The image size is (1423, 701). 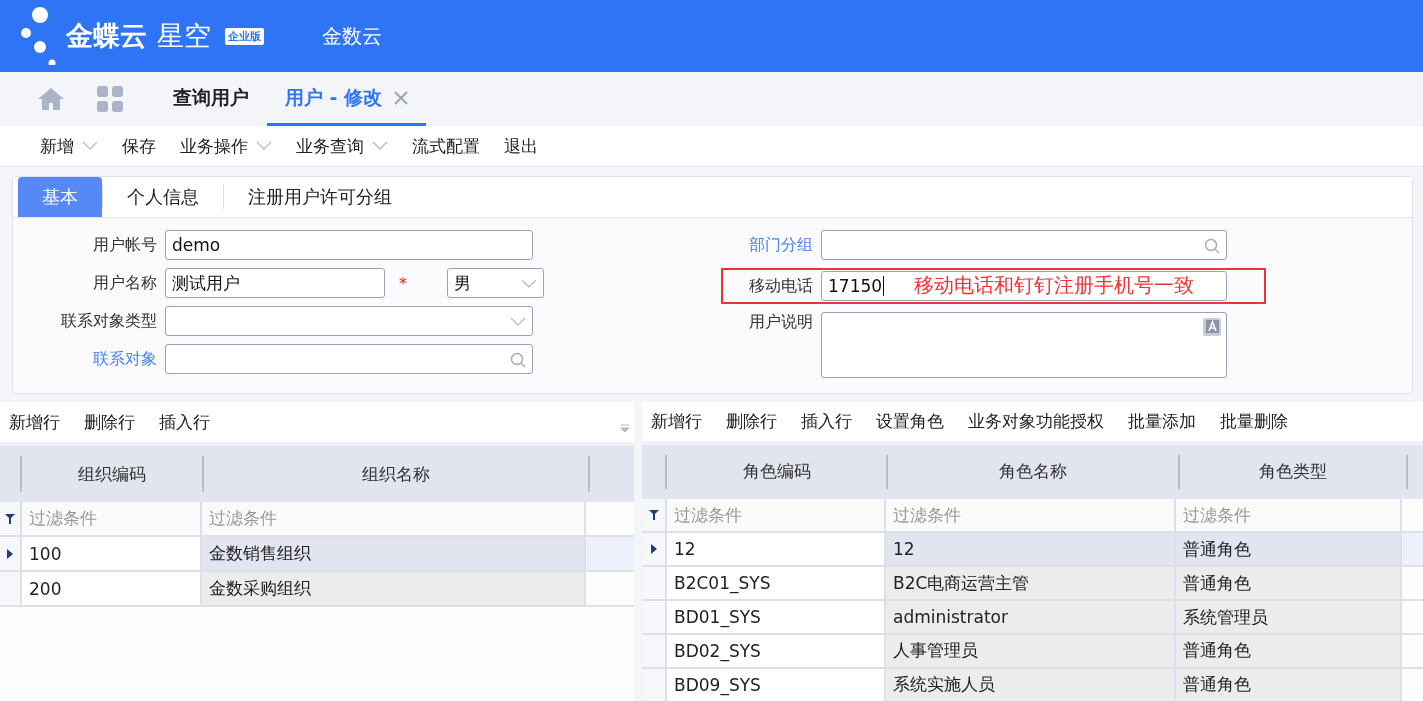 I want to click on toolbar-button: 新增, so click(x=69, y=146).